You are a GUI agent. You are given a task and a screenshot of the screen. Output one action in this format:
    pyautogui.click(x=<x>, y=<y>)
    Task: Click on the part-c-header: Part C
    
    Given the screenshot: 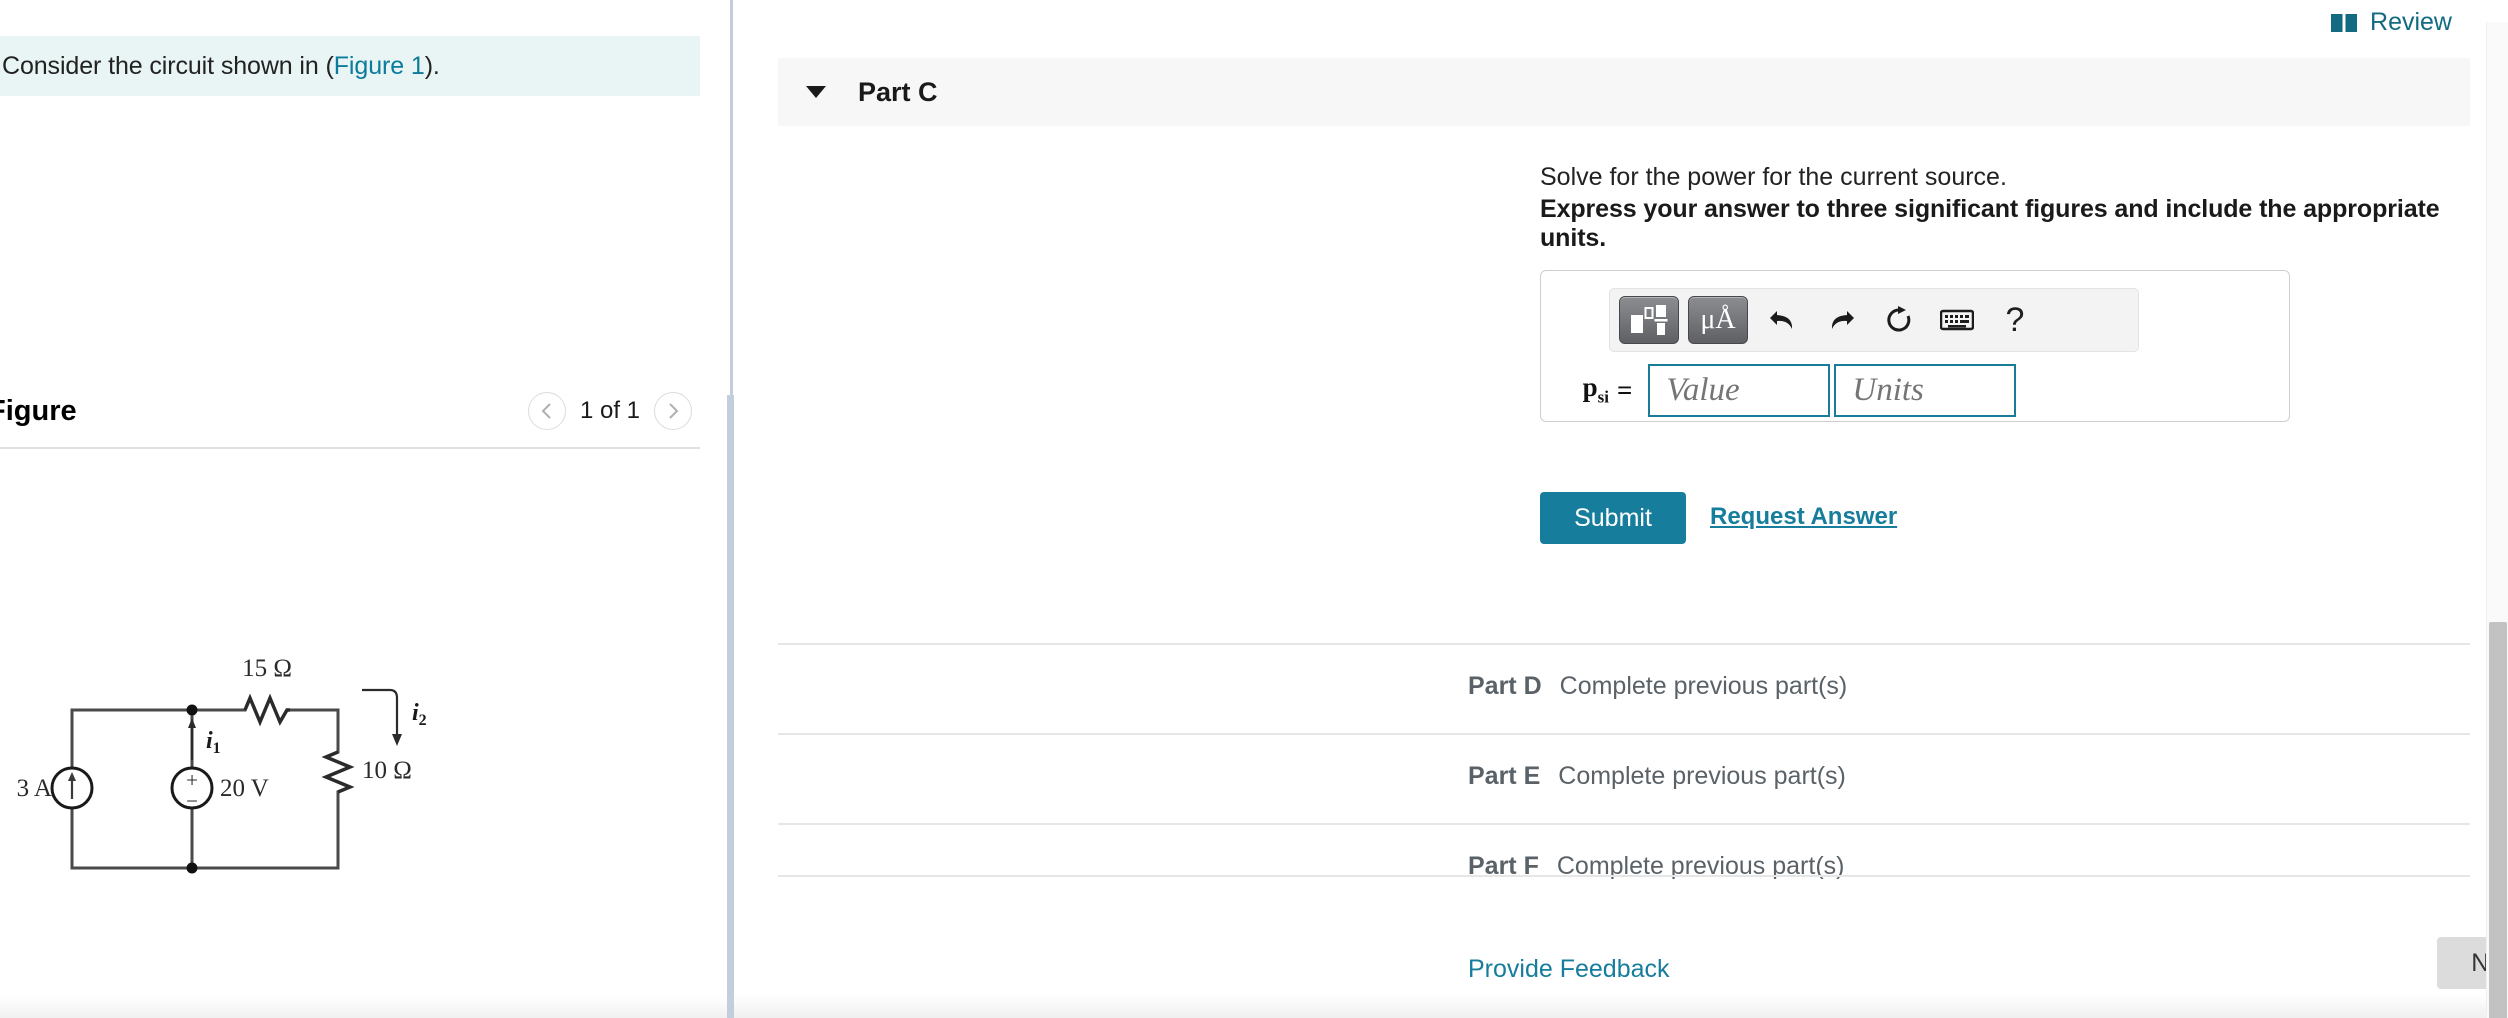 What is the action you would take?
    pyautogui.click(x=1624, y=92)
    